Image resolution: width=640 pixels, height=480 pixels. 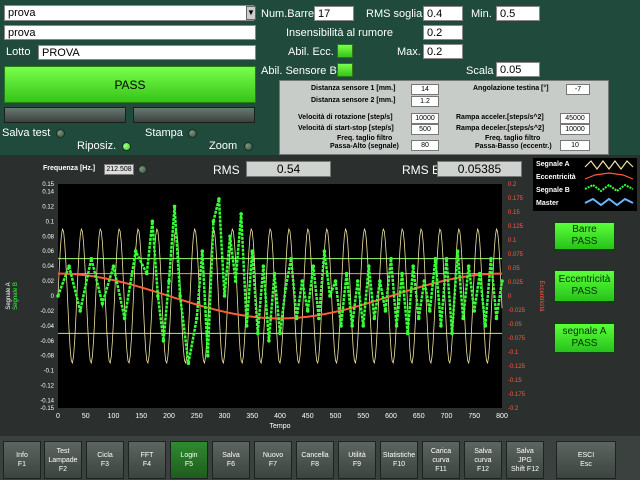 I want to click on fkey-f9: Utilità F9, so click(x=357, y=460).